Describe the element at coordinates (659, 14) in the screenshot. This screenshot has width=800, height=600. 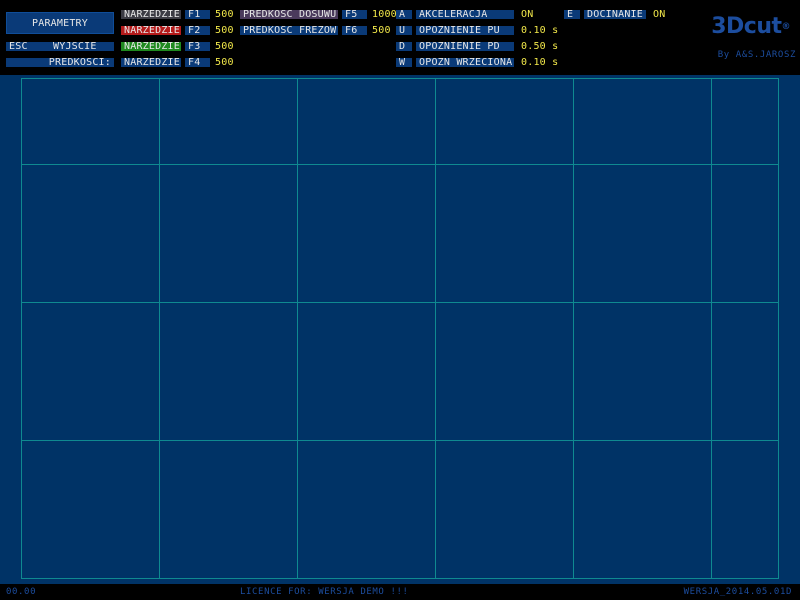
I see `docinanie-value: ON` at that location.